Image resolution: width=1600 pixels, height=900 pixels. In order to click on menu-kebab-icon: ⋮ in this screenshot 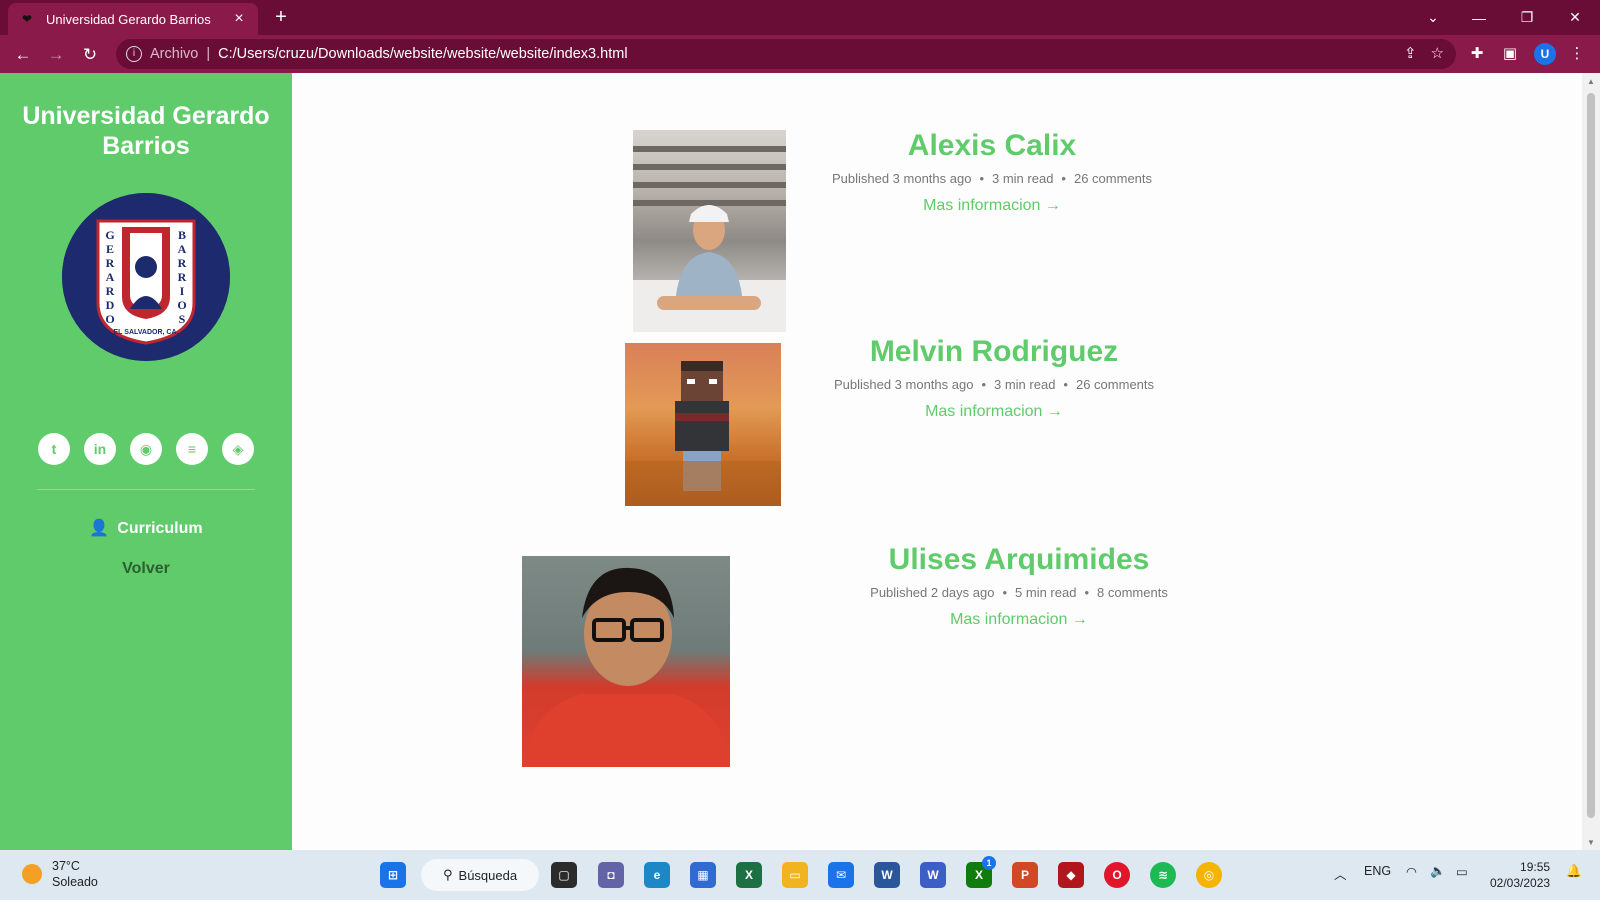, I will do `click(1577, 54)`.